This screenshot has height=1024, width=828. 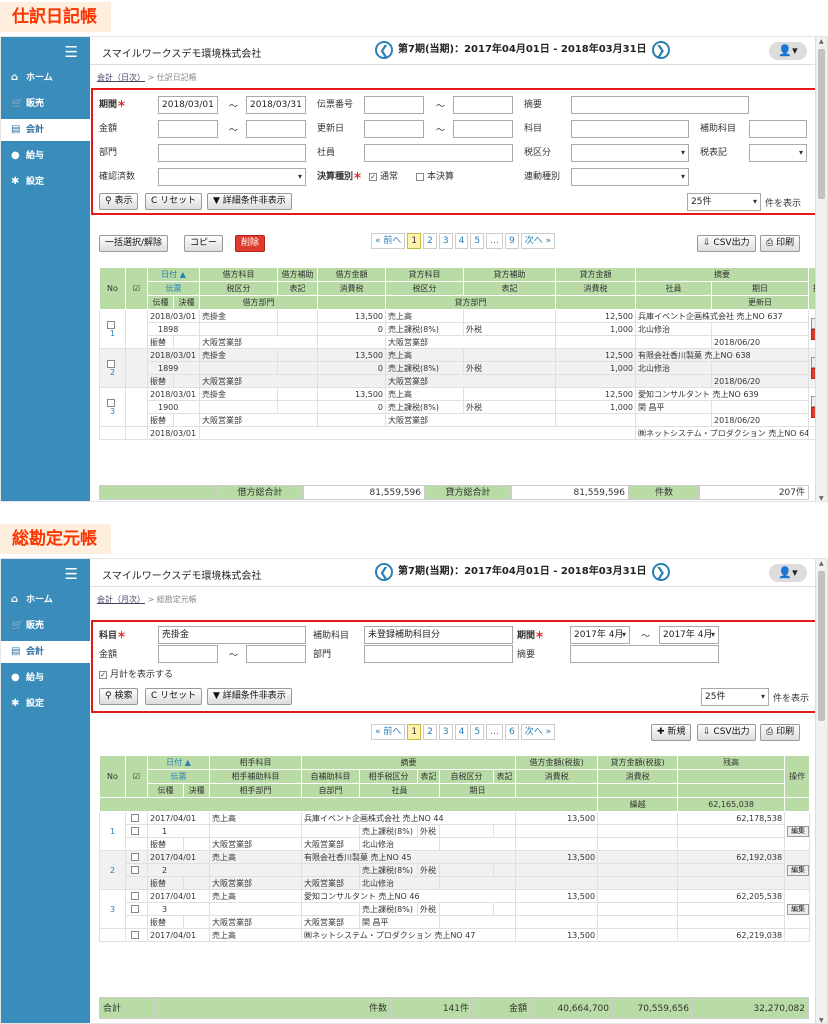 What do you see at coordinates (435, 175) in the screenshot?
I see `settle-final-checkbox: 本決算` at bounding box center [435, 175].